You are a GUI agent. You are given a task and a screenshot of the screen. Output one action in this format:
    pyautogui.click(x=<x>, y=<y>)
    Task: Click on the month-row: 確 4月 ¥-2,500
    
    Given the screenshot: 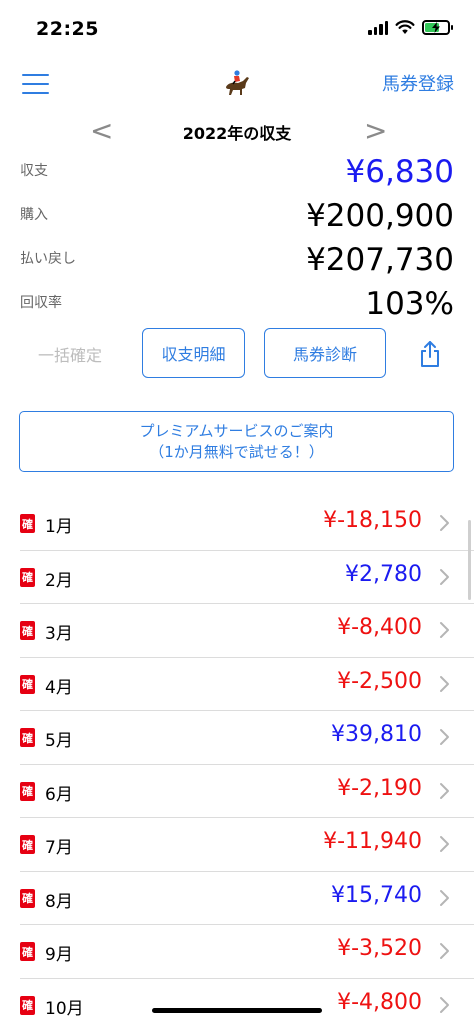 What is the action you would take?
    pyautogui.click(x=237, y=685)
    